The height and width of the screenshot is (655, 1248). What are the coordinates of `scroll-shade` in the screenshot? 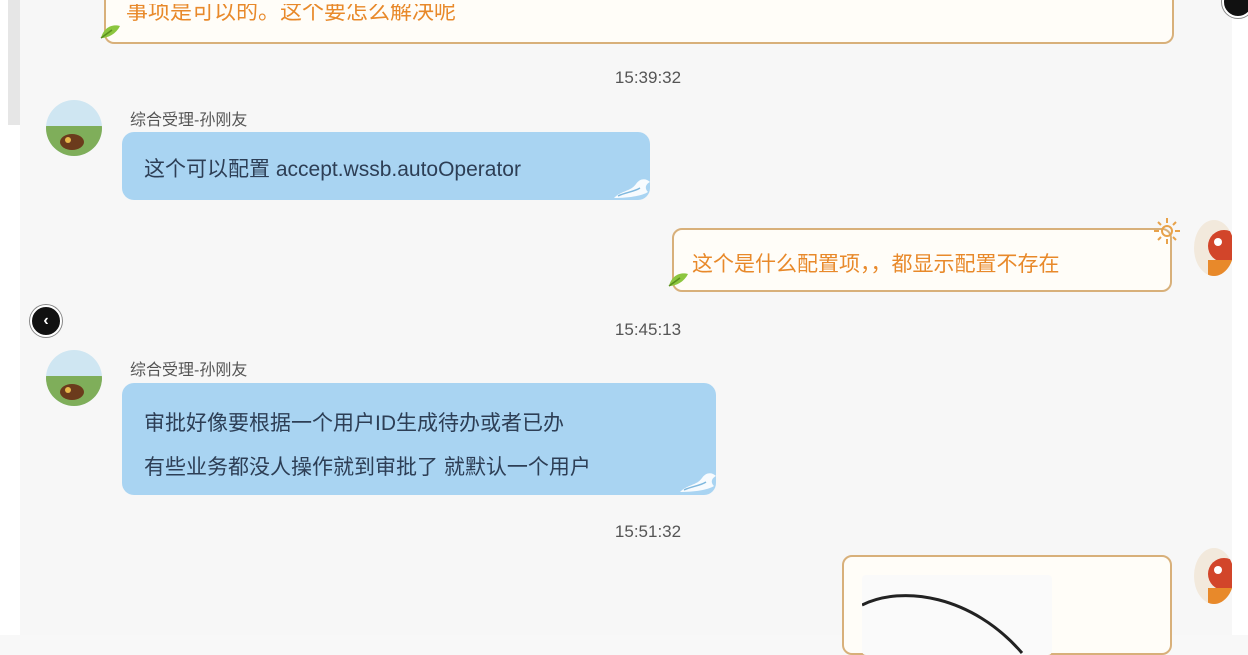 It's located at (14, 62).